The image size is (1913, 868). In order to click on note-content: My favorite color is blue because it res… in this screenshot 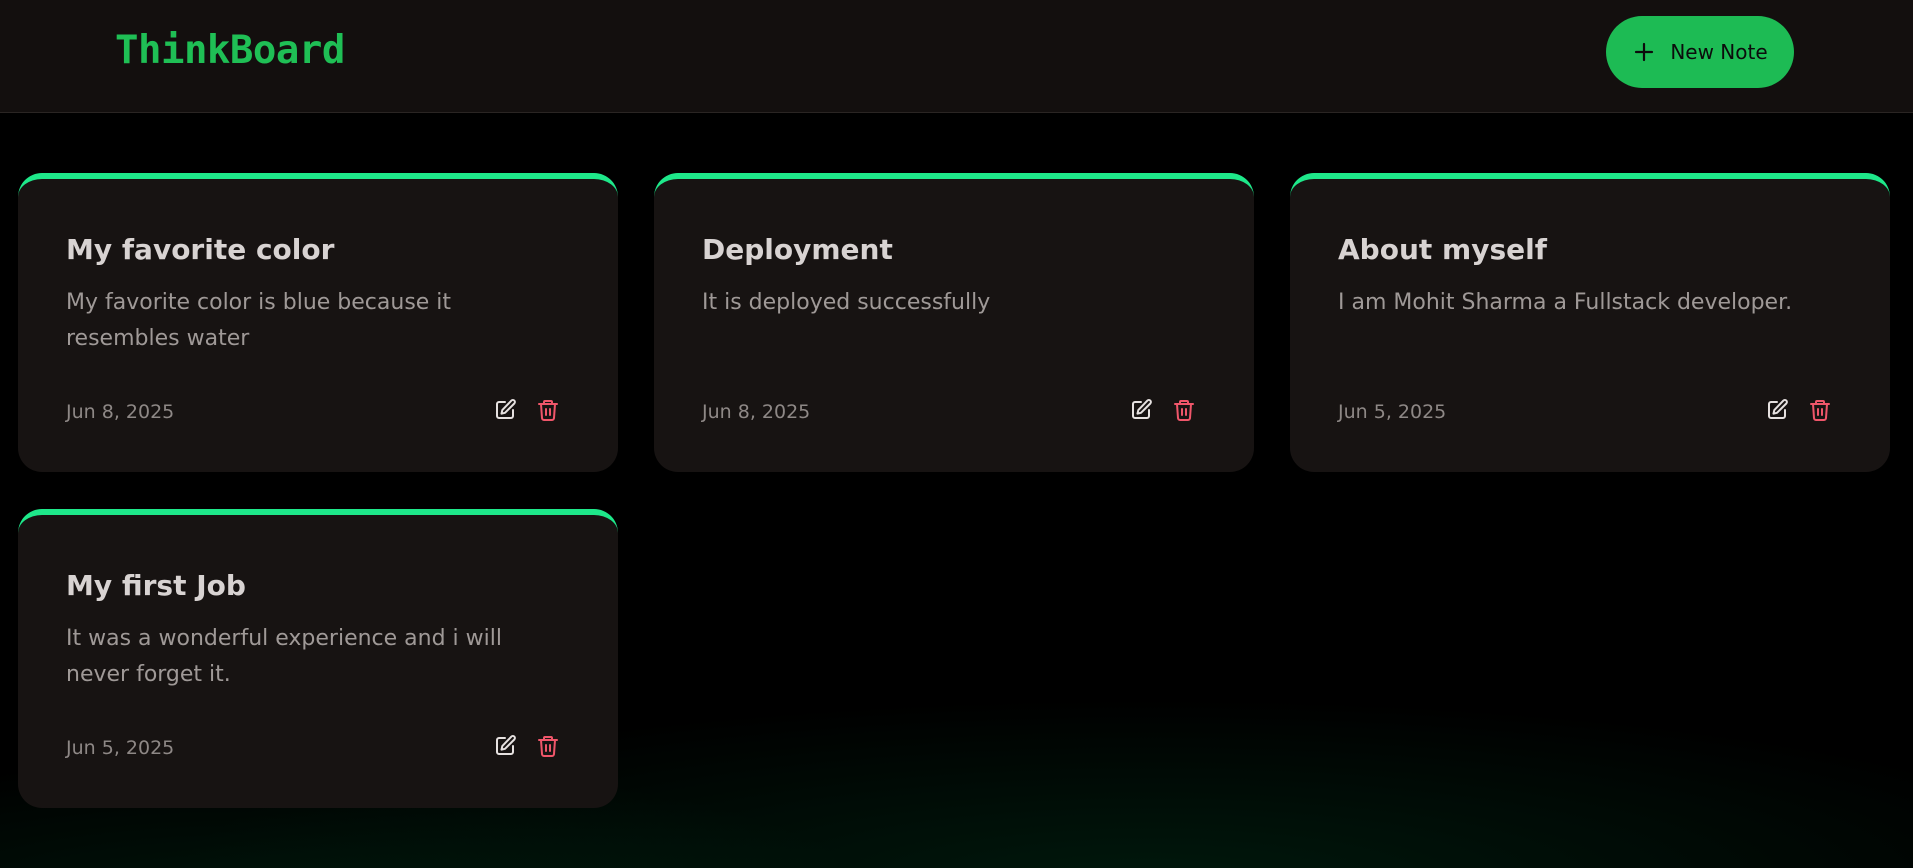, I will do `click(259, 320)`.